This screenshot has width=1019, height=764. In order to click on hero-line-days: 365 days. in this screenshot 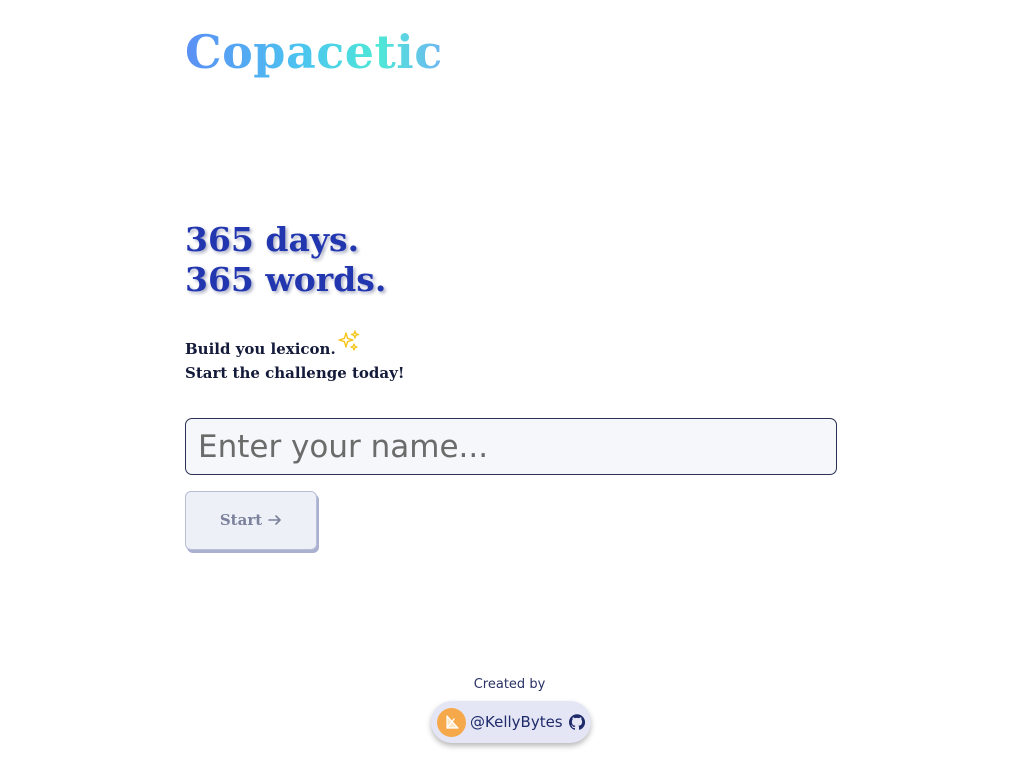, I will do `click(272, 239)`.